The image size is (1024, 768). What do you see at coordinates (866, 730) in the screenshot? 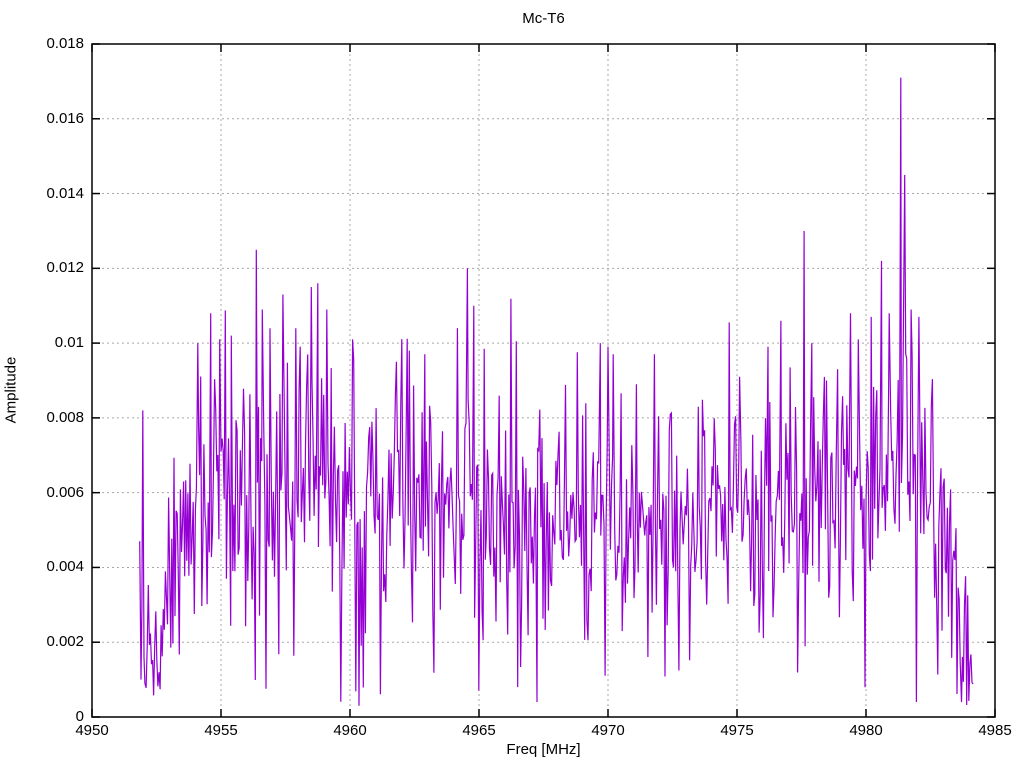
I see `x-tick-label: 4980` at bounding box center [866, 730].